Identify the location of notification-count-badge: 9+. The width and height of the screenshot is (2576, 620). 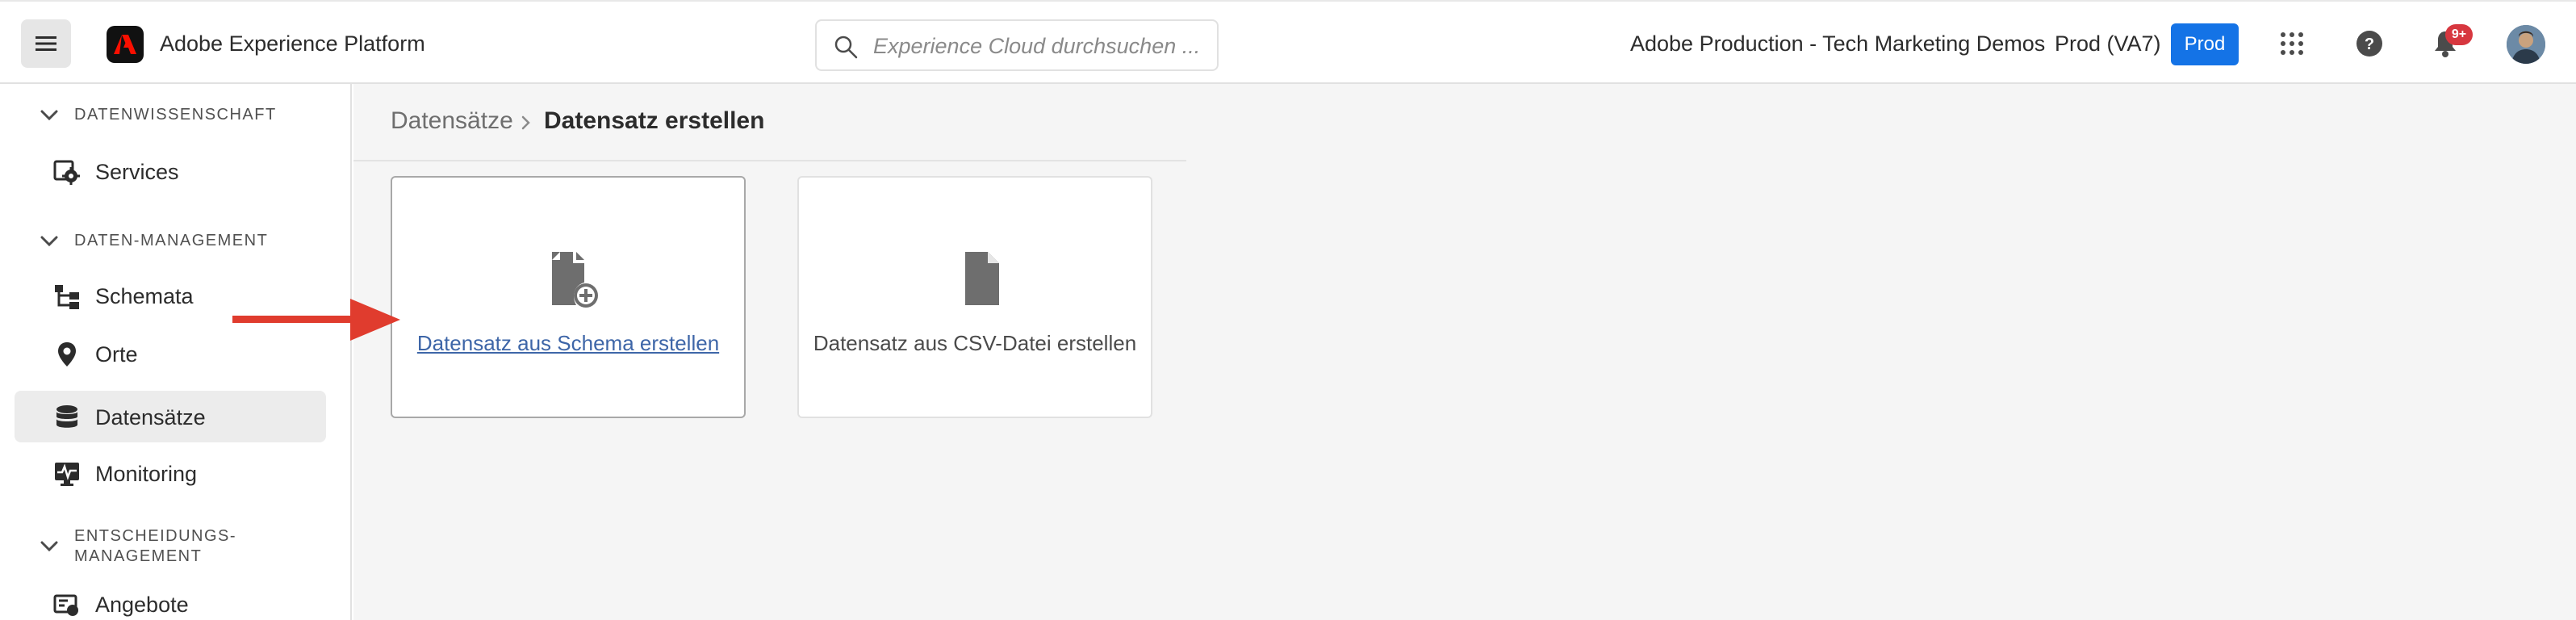
(2459, 34).